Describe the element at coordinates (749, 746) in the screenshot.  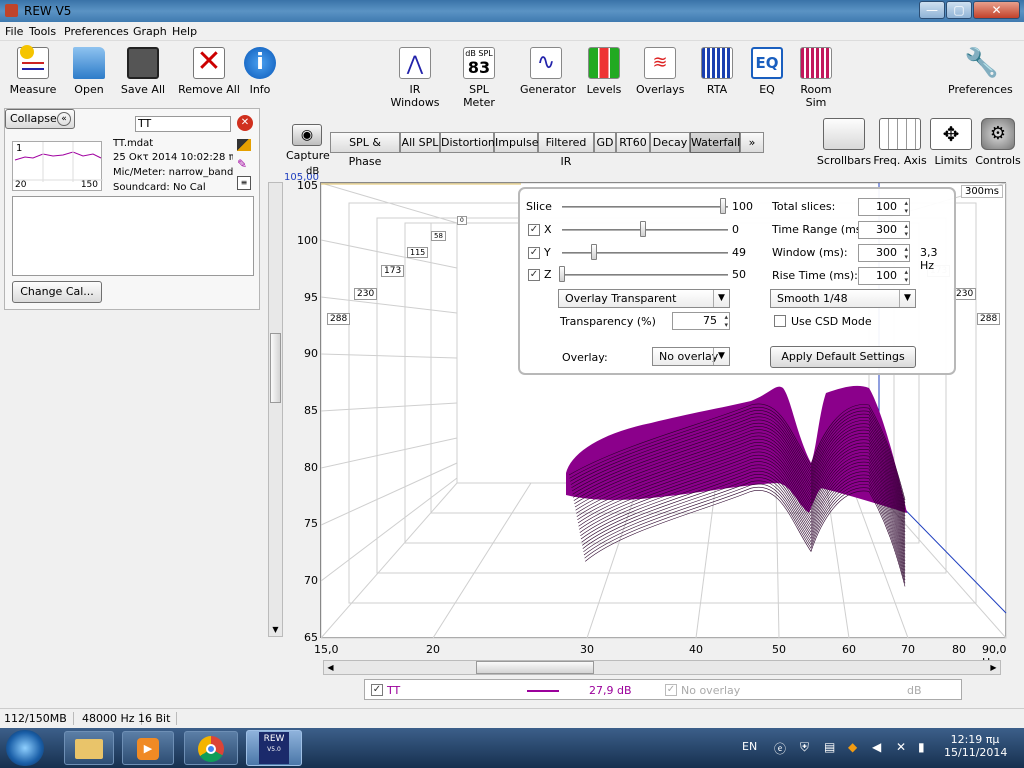
I see `language-indicator: EN` at that location.